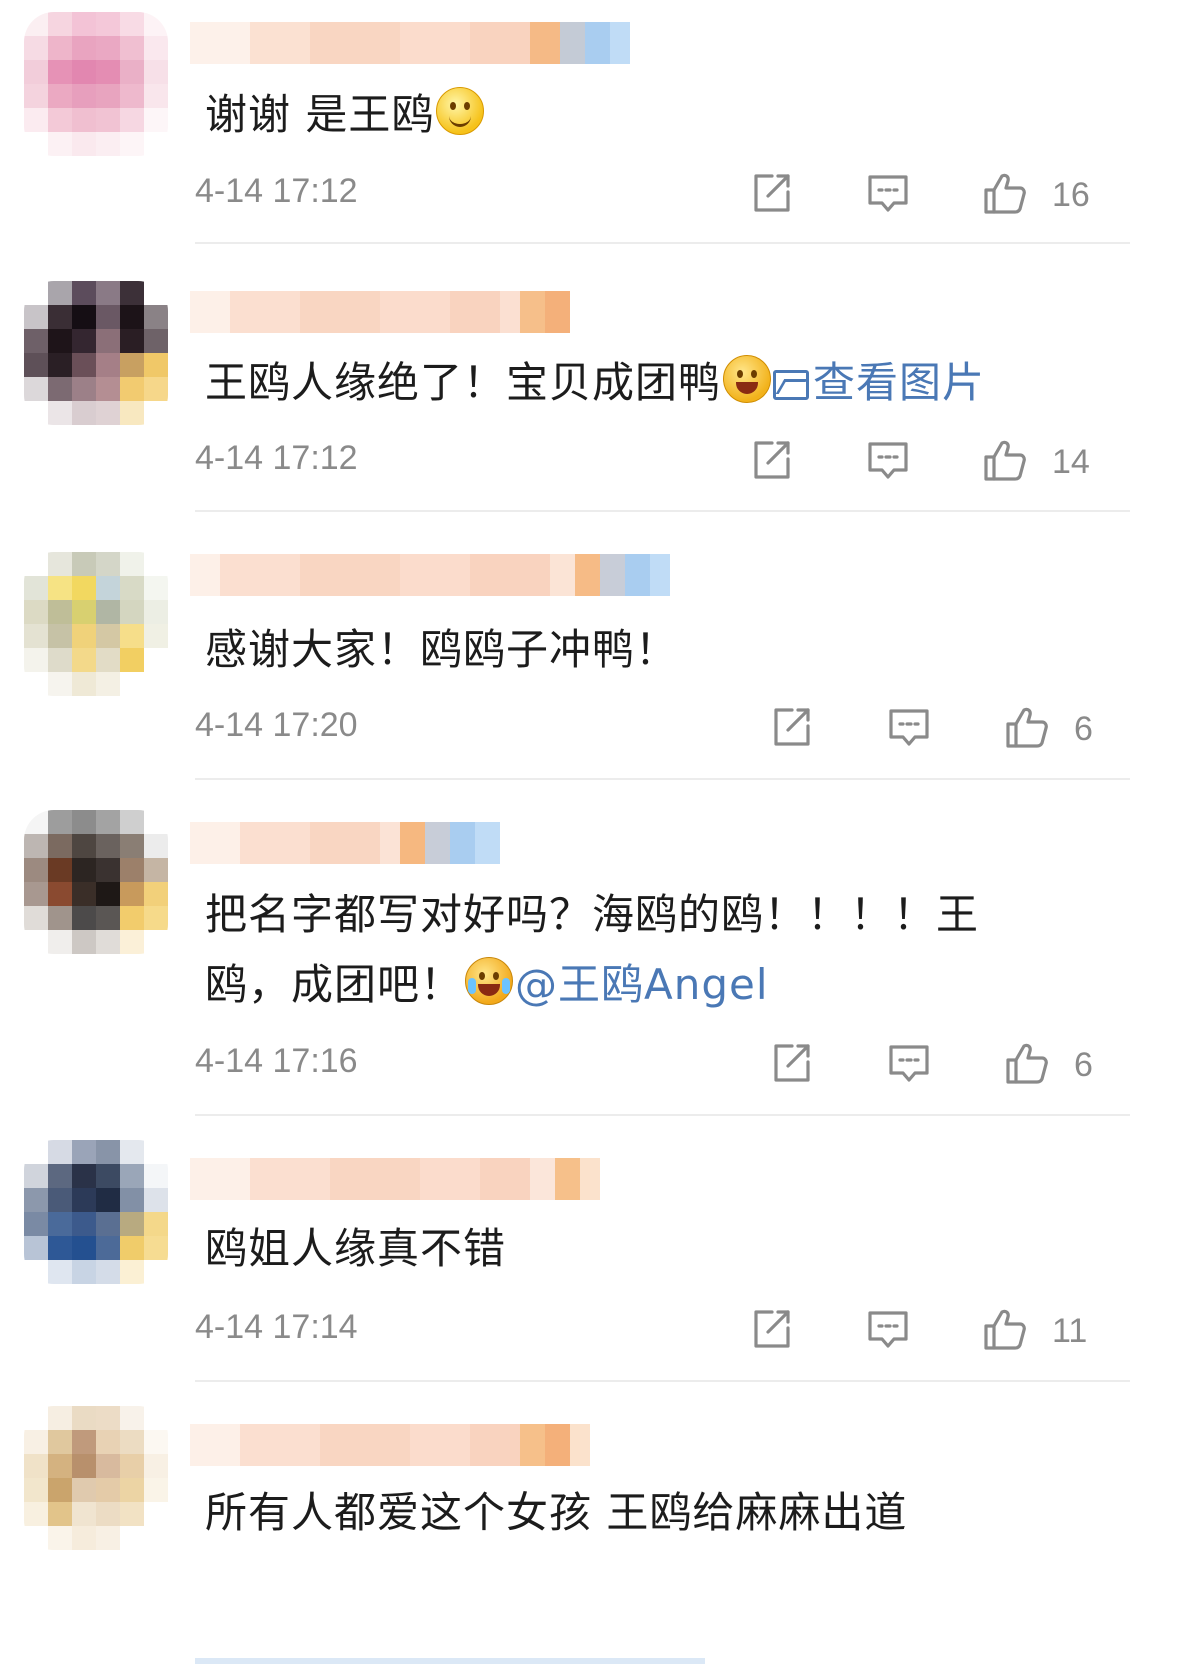  What do you see at coordinates (442, 649) in the screenshot?
I see `comment-body: 感谢大家！鸥鸥子冲鸭！` at bounding box center [442, 649].